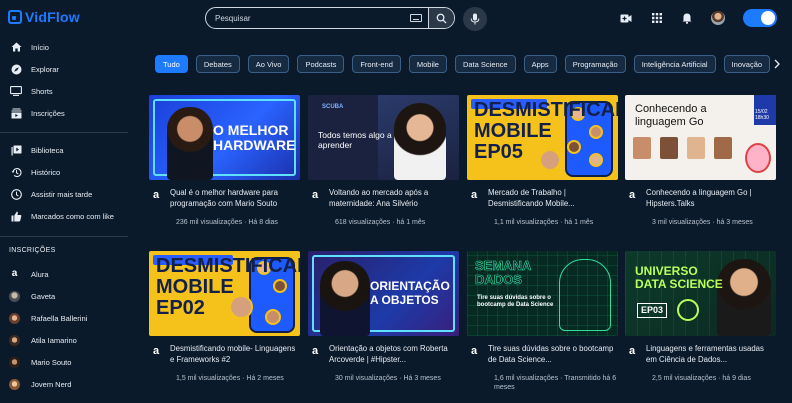 Image resolution: width=792 pixels, height=403 pixels. I want to click on chip-ai: Inteligência Artificial, so click(674, 64).